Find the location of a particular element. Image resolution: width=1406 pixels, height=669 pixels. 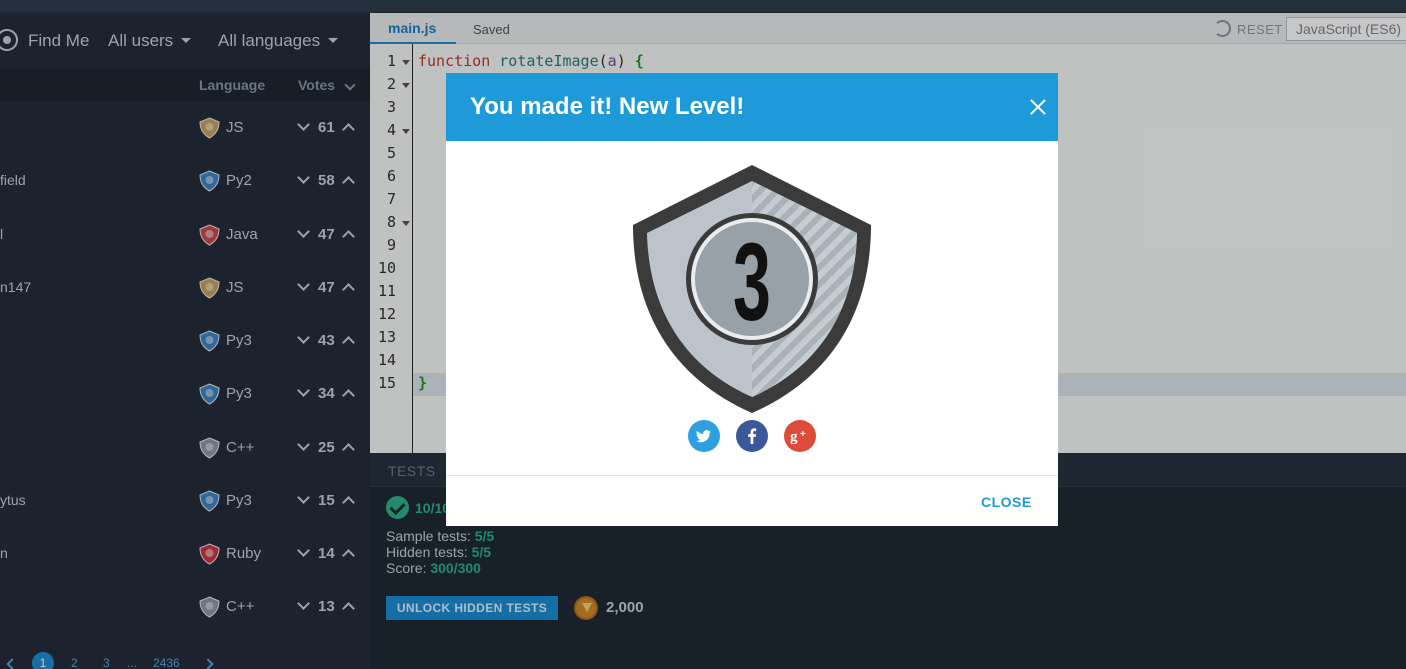

facebook-icon is located at coordinates (752, 436).